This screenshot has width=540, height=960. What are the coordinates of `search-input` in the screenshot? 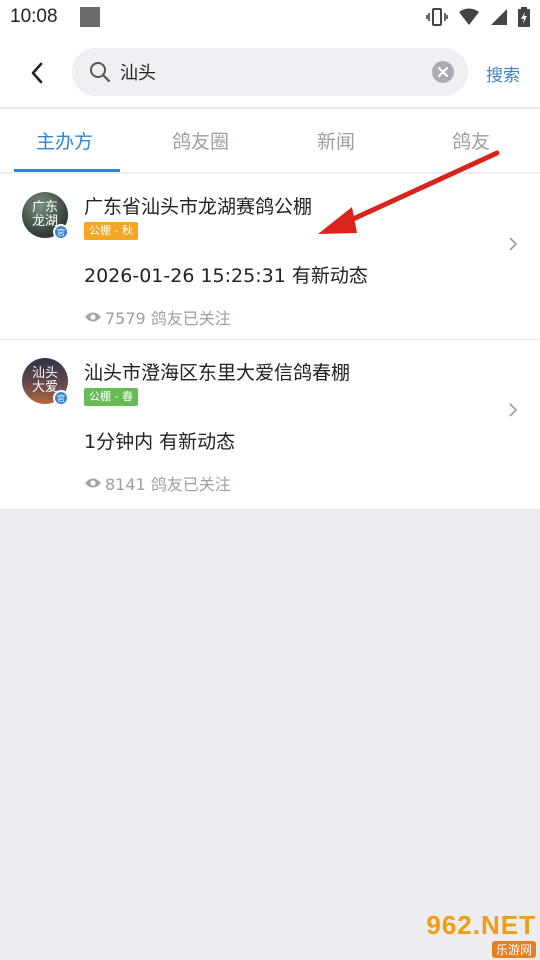 It's located at (270, 72).